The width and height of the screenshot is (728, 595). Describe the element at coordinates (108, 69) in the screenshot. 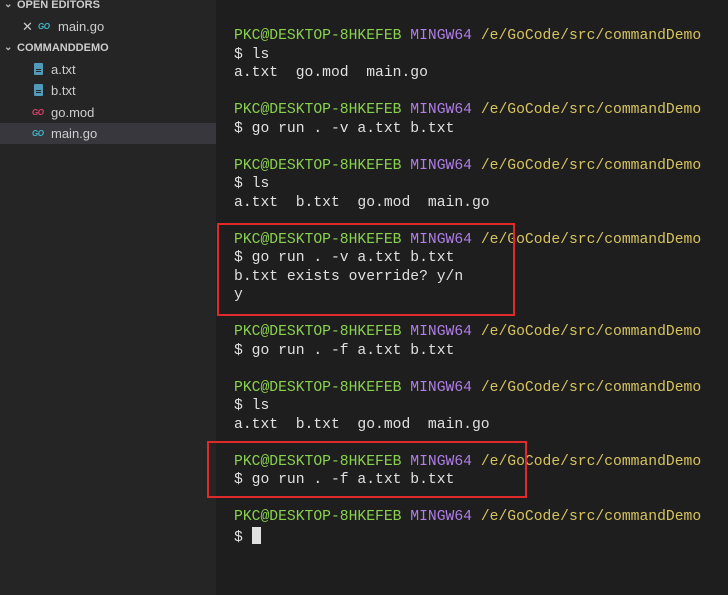

I see `file-a-txt: a.txt` at that location.